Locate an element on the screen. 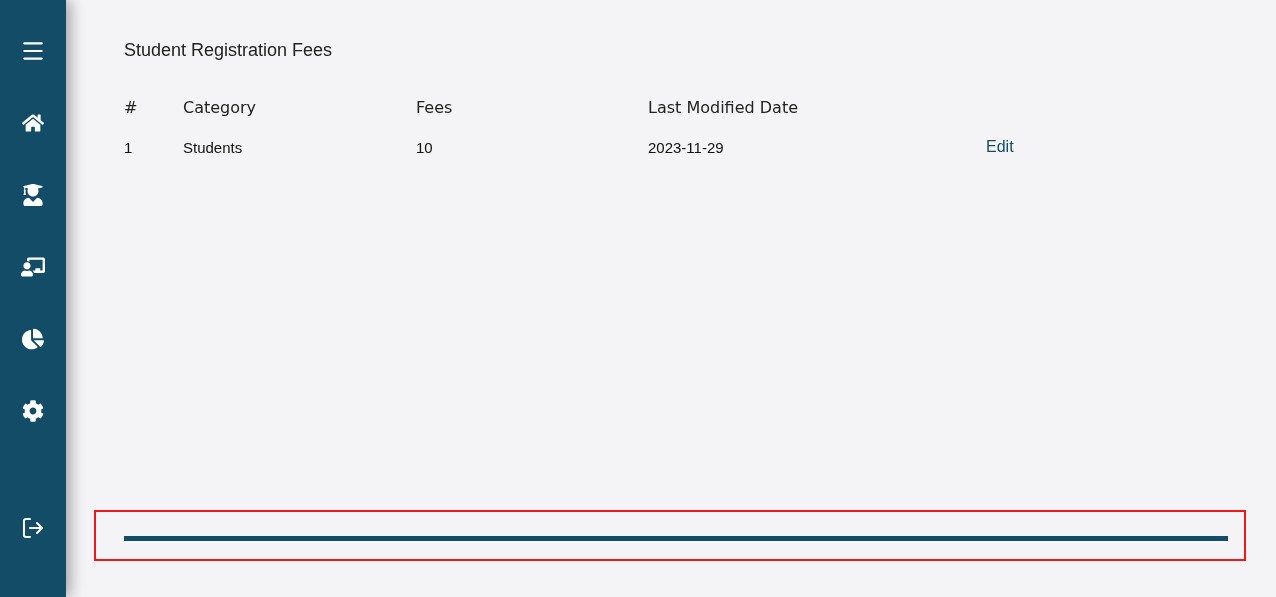  graduate-button is located at coordinates (33, 195).